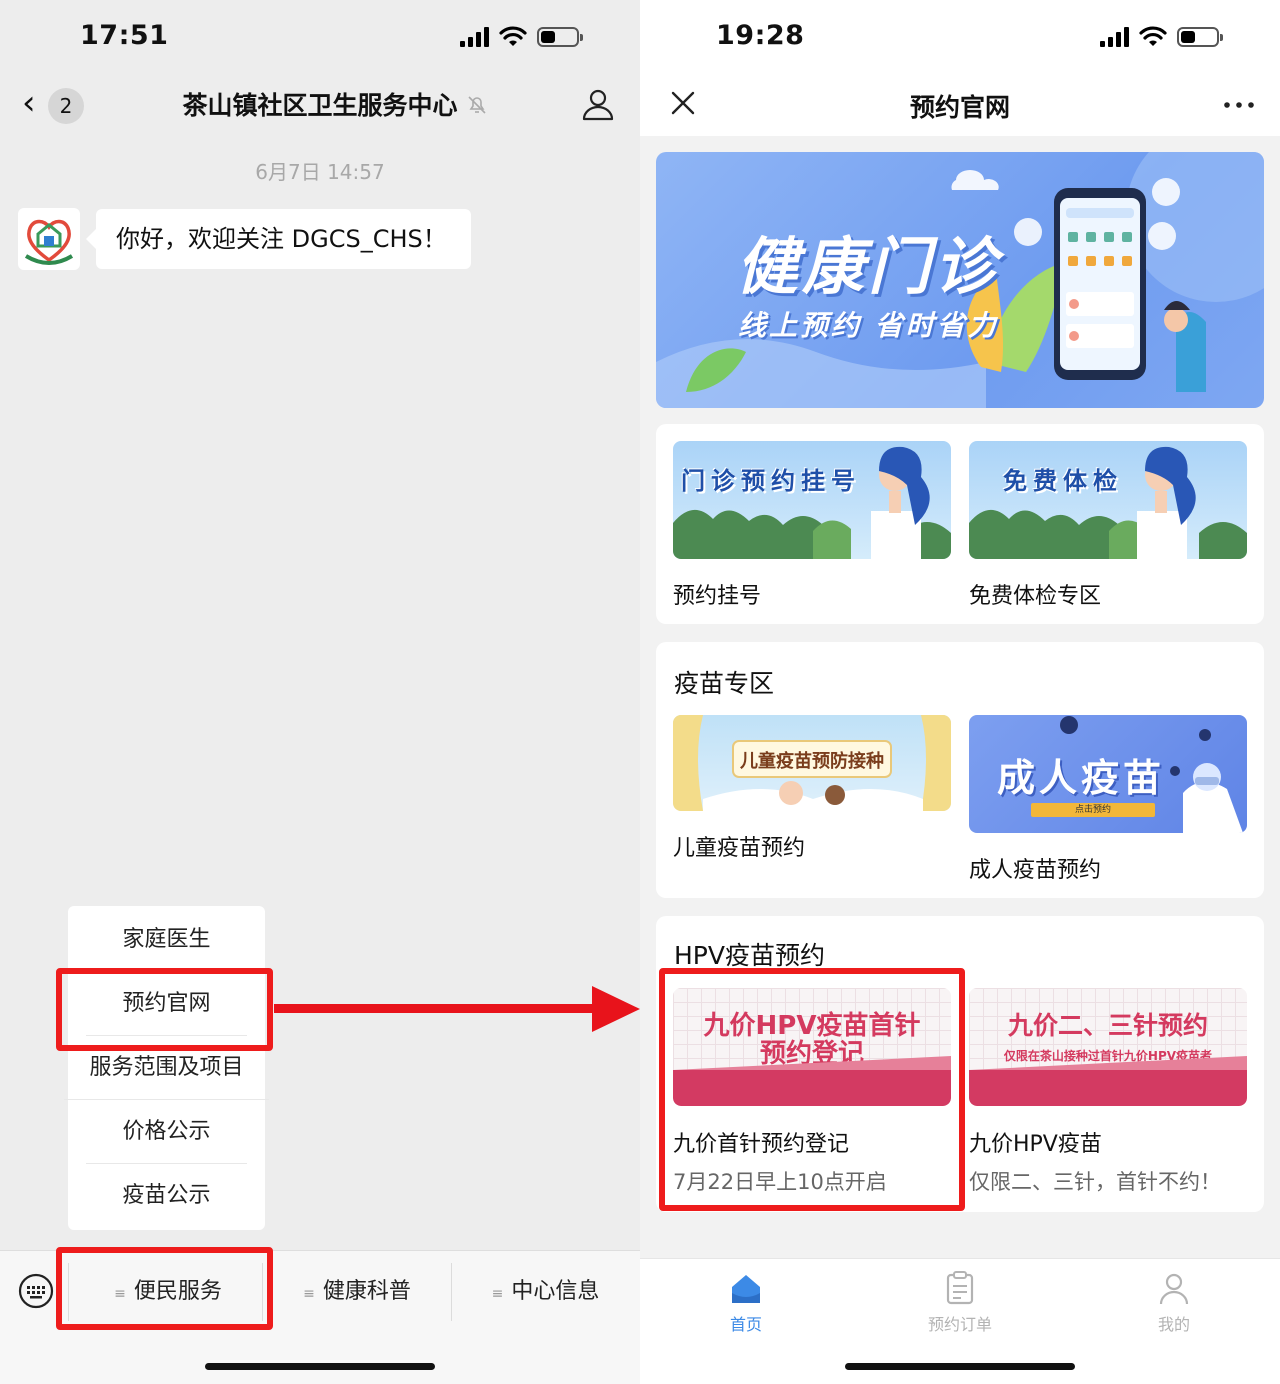  Describe the element at coordinates (1063, 481) in the screenshot. I see `free-checkup-caption: 免费体检` at that location.